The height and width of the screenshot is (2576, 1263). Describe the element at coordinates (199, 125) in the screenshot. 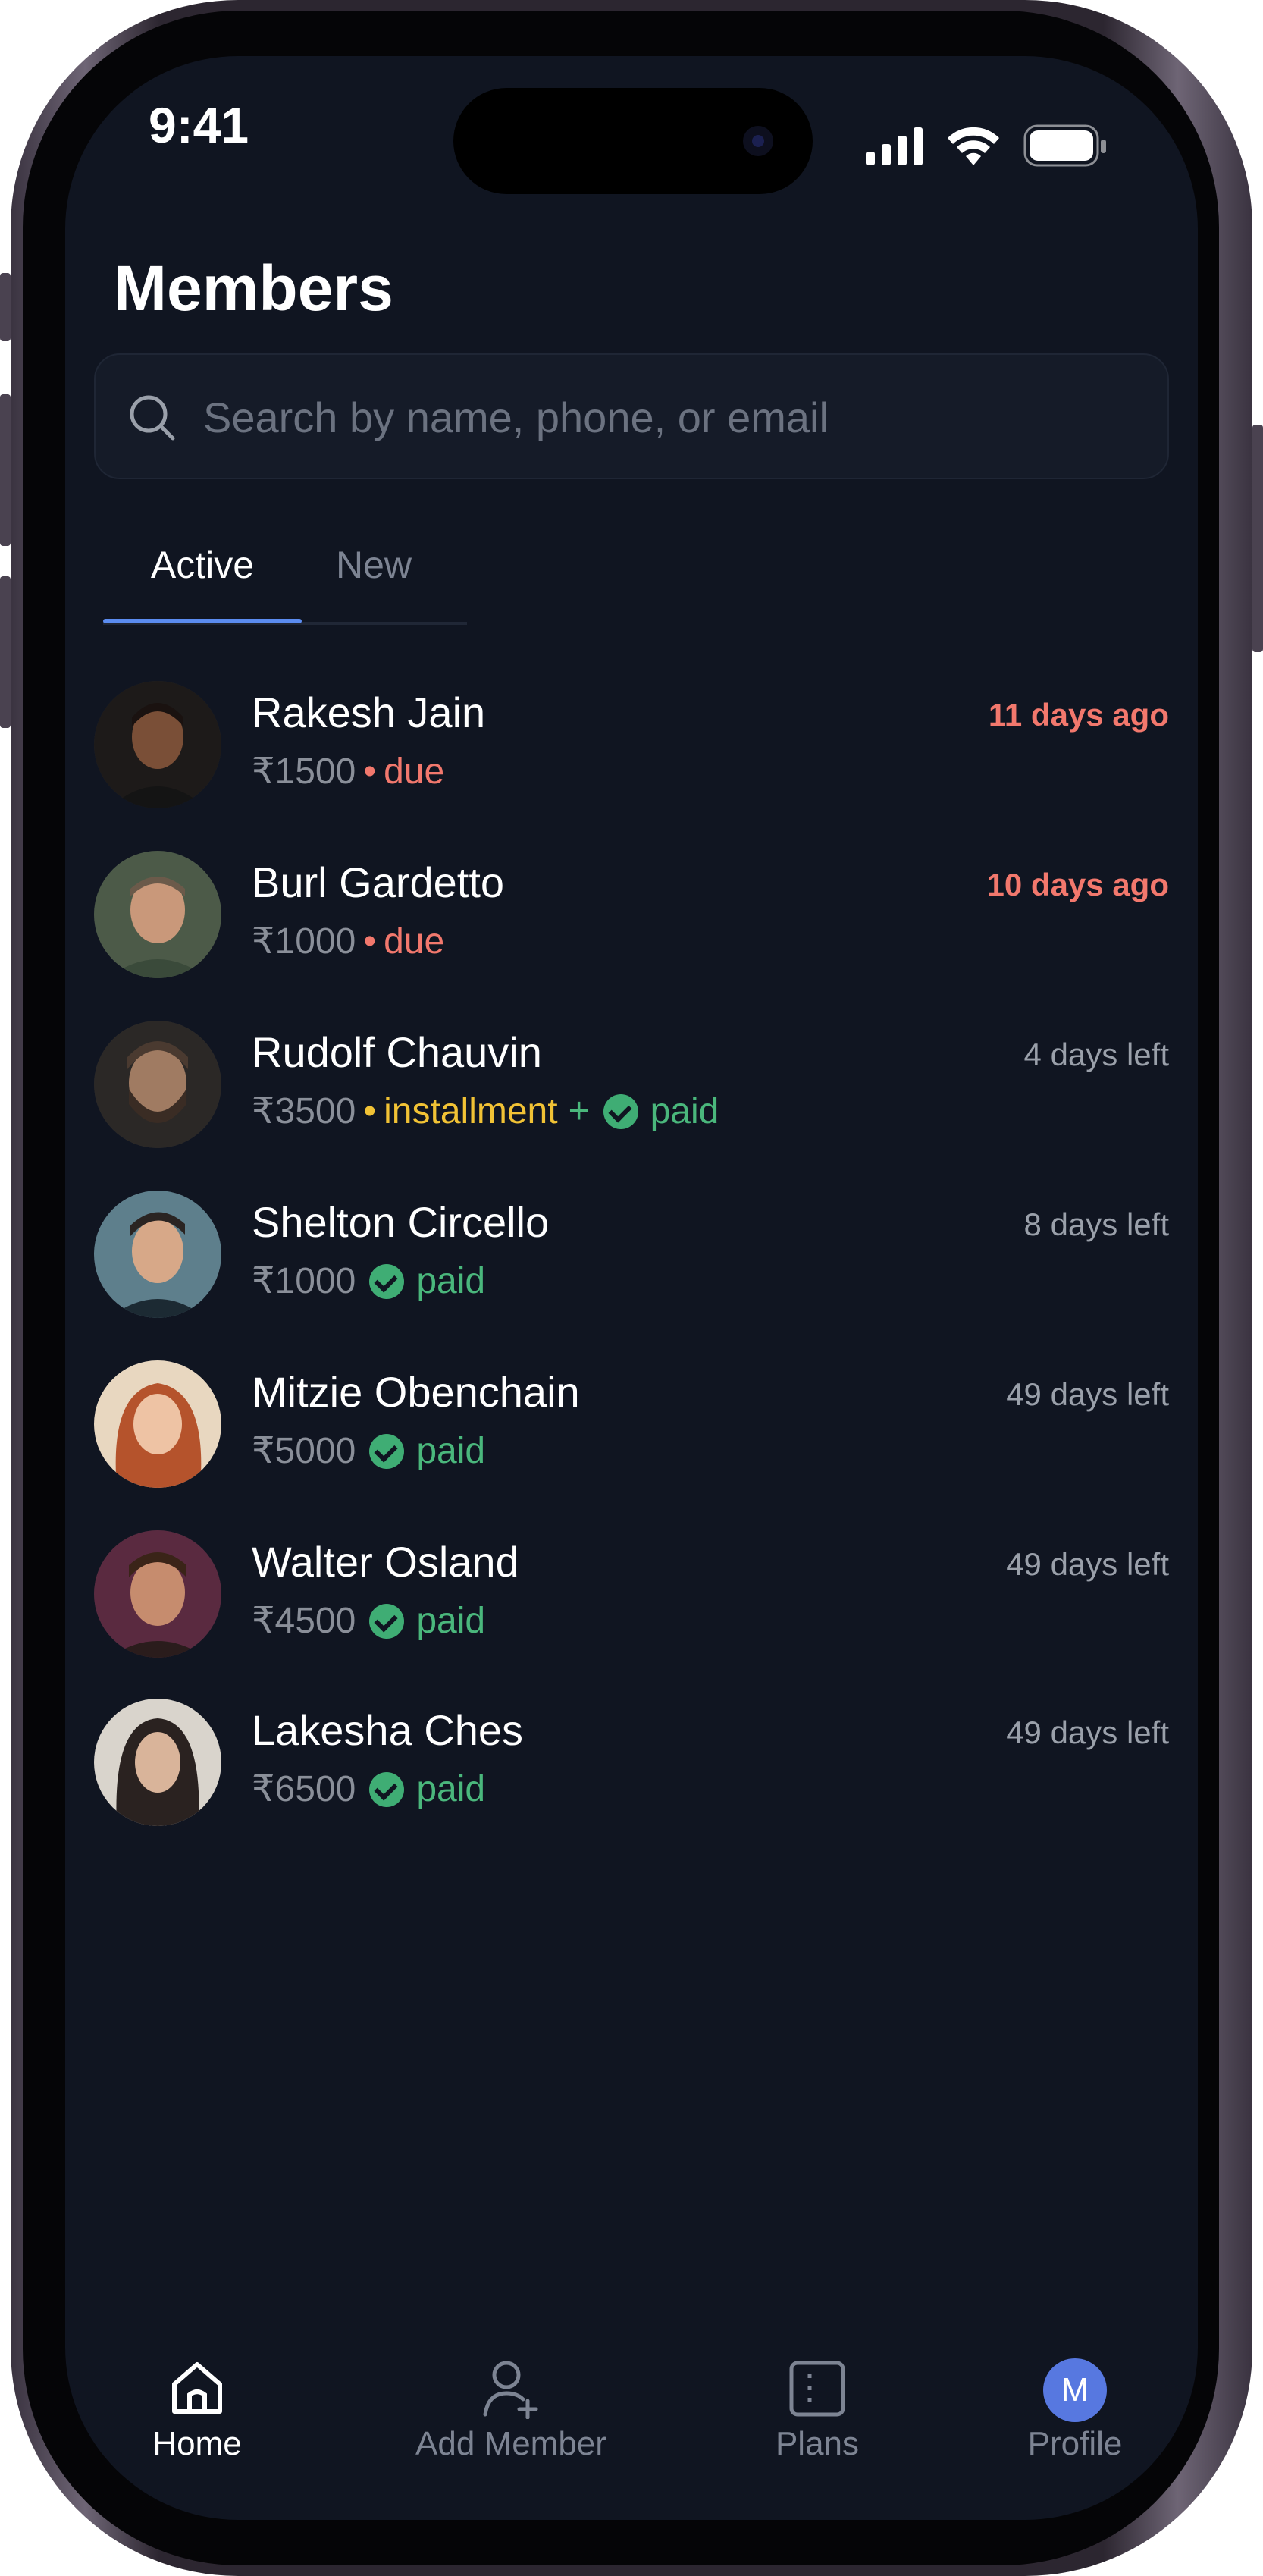

I see `status-time: 9:41` at that location.